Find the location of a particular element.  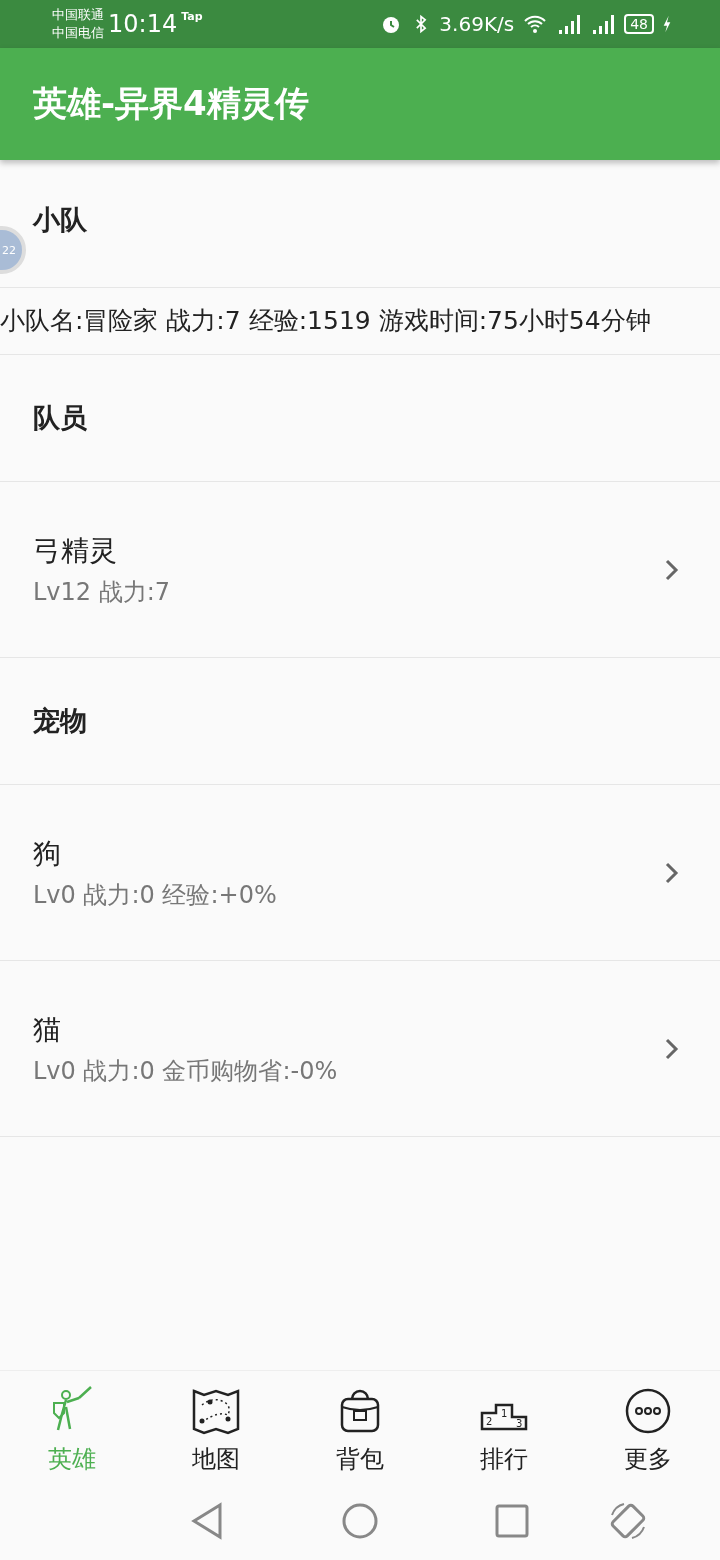

rotate-icon is located at coordinates (628, 1521).